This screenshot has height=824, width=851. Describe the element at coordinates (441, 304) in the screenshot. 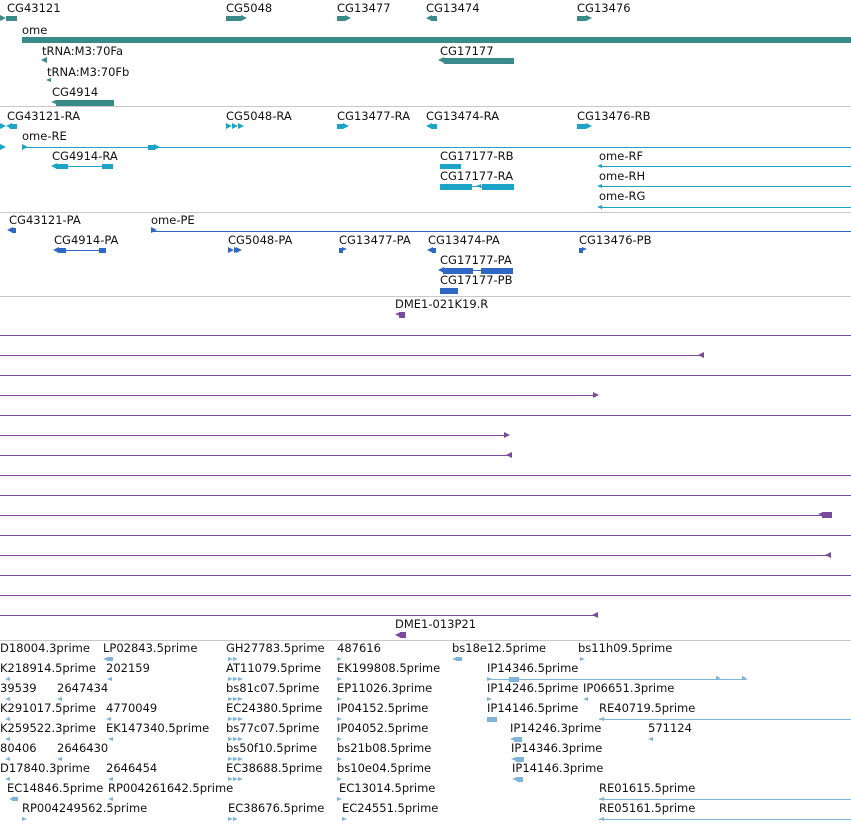

I see `feature-label: DME1-021K19.R` at that location.